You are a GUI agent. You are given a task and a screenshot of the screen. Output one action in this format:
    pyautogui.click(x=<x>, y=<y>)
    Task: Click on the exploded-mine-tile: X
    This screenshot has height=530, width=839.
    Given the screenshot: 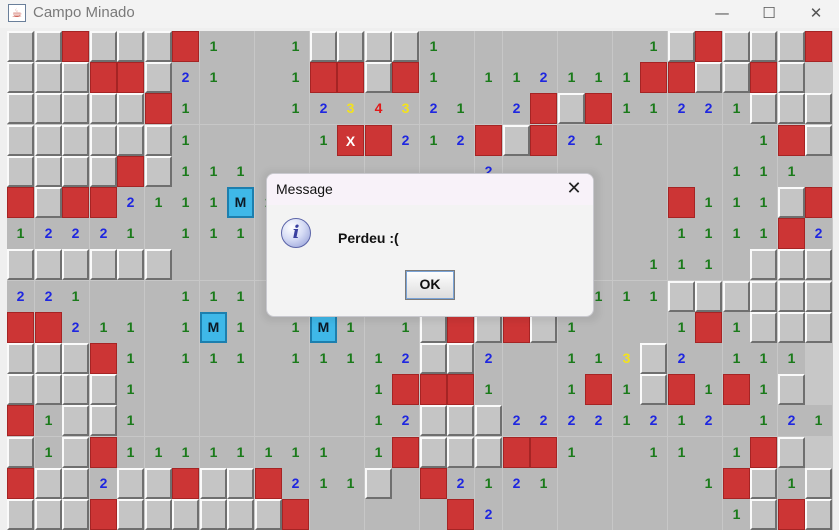 What is the action you would take?
    pyautogui.click(x=350, y=140)
    